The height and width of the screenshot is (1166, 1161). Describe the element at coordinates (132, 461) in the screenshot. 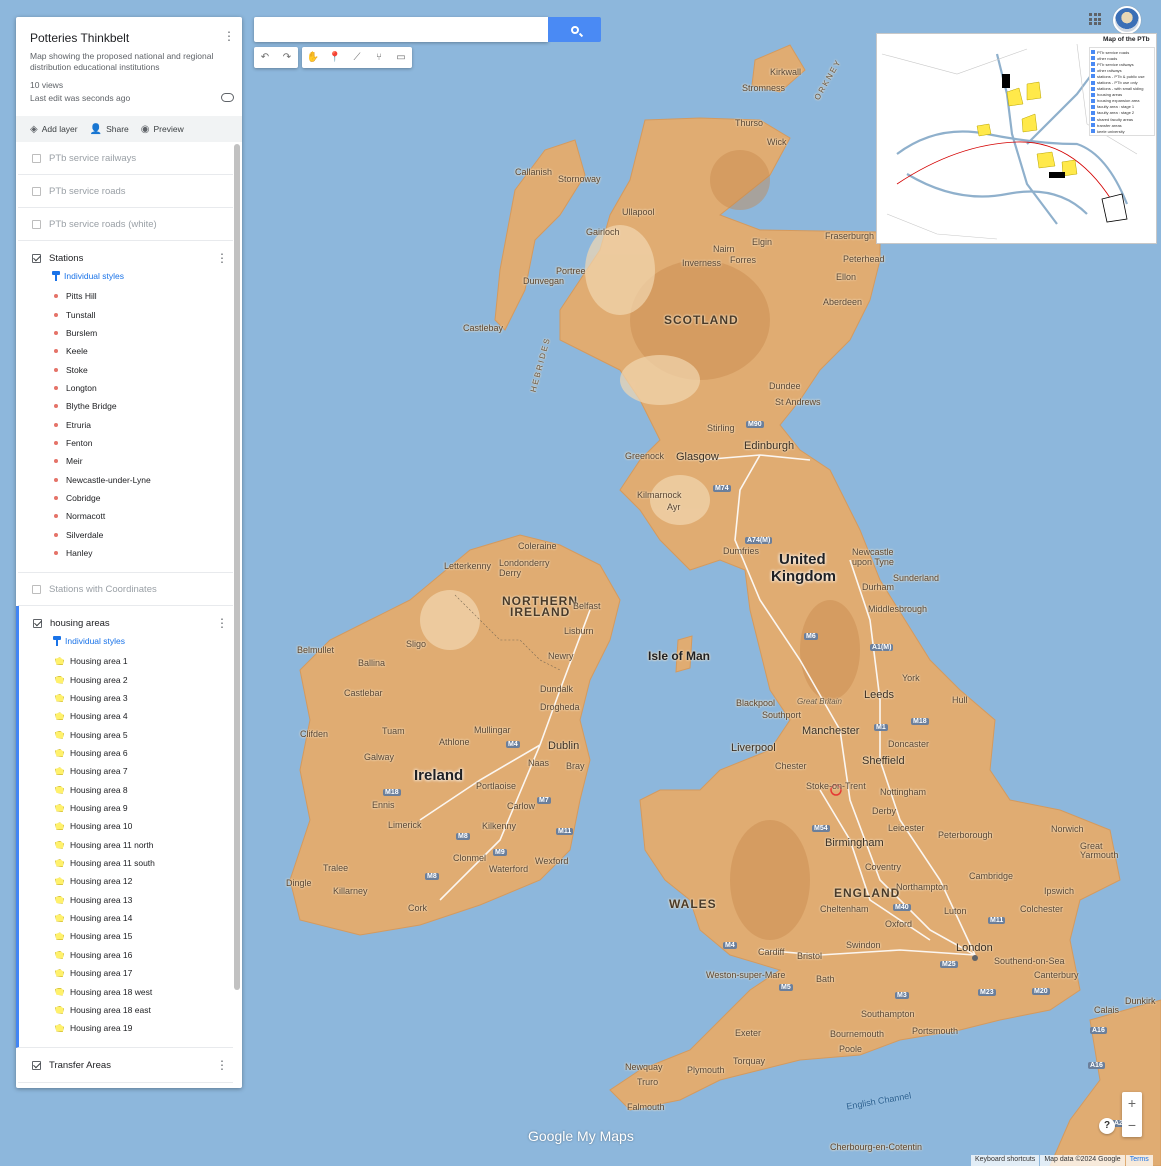

I see `list-item: Meir` at that location.